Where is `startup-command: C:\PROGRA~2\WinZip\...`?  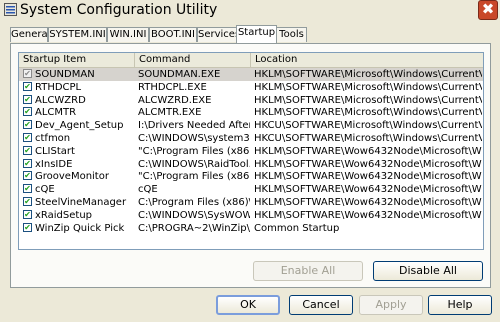
startup-command: C:\PROGRA~2\WinZip\... is located at coordinates (194, 228).